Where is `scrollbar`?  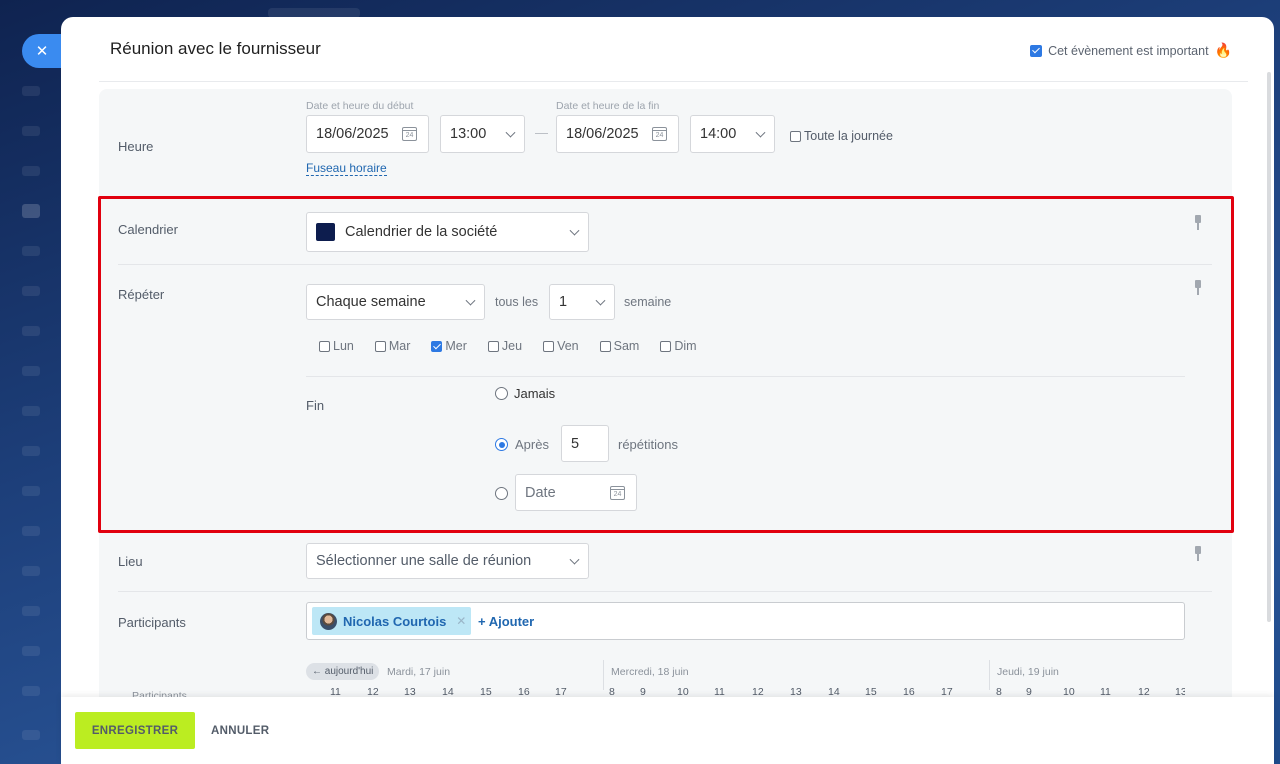 scrollbar is located at coordinates (1269, 347).